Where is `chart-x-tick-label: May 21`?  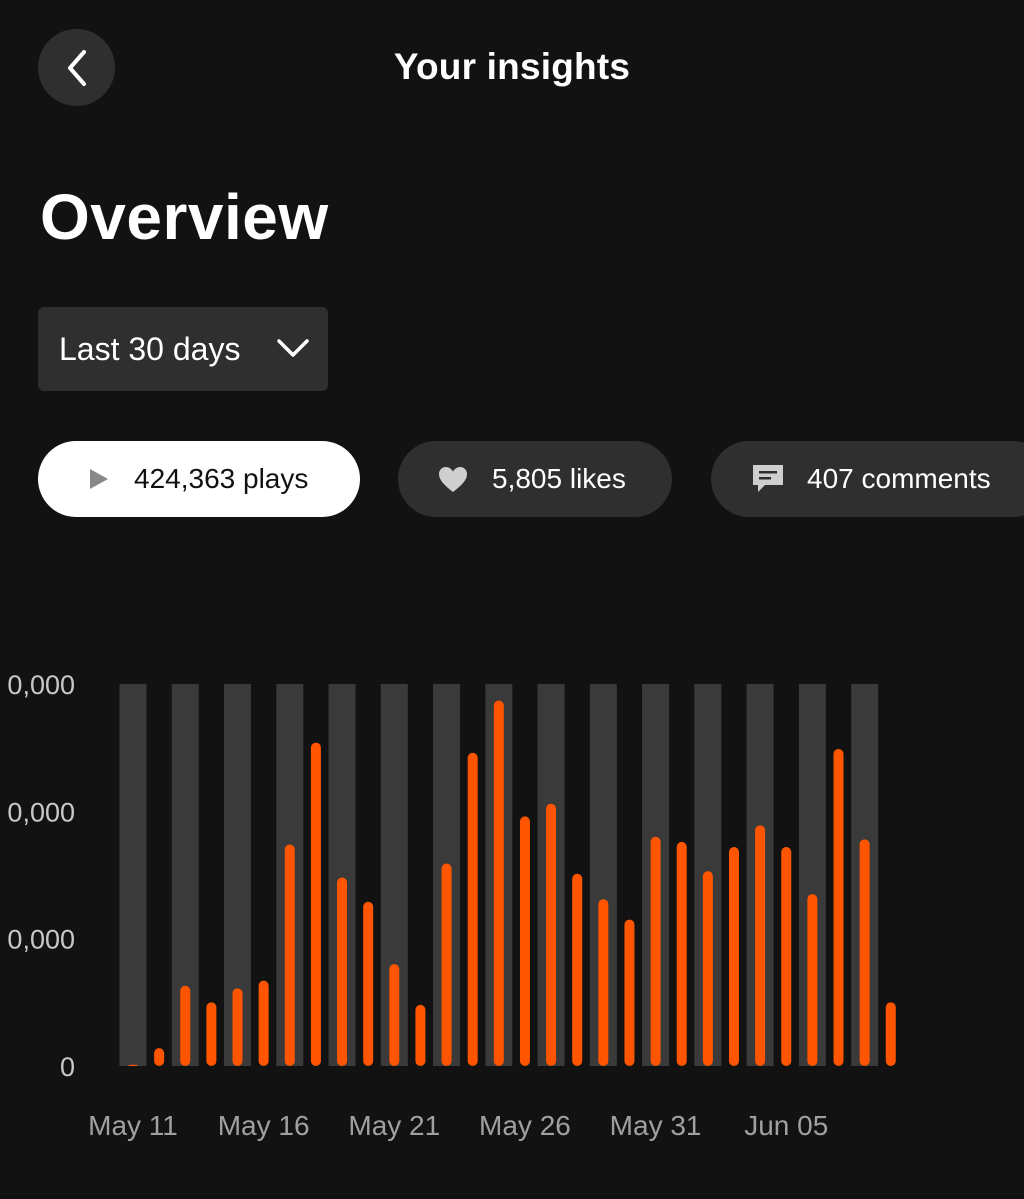 chart-x-tick-label: May 21 is located at coordinates (394, 1125).